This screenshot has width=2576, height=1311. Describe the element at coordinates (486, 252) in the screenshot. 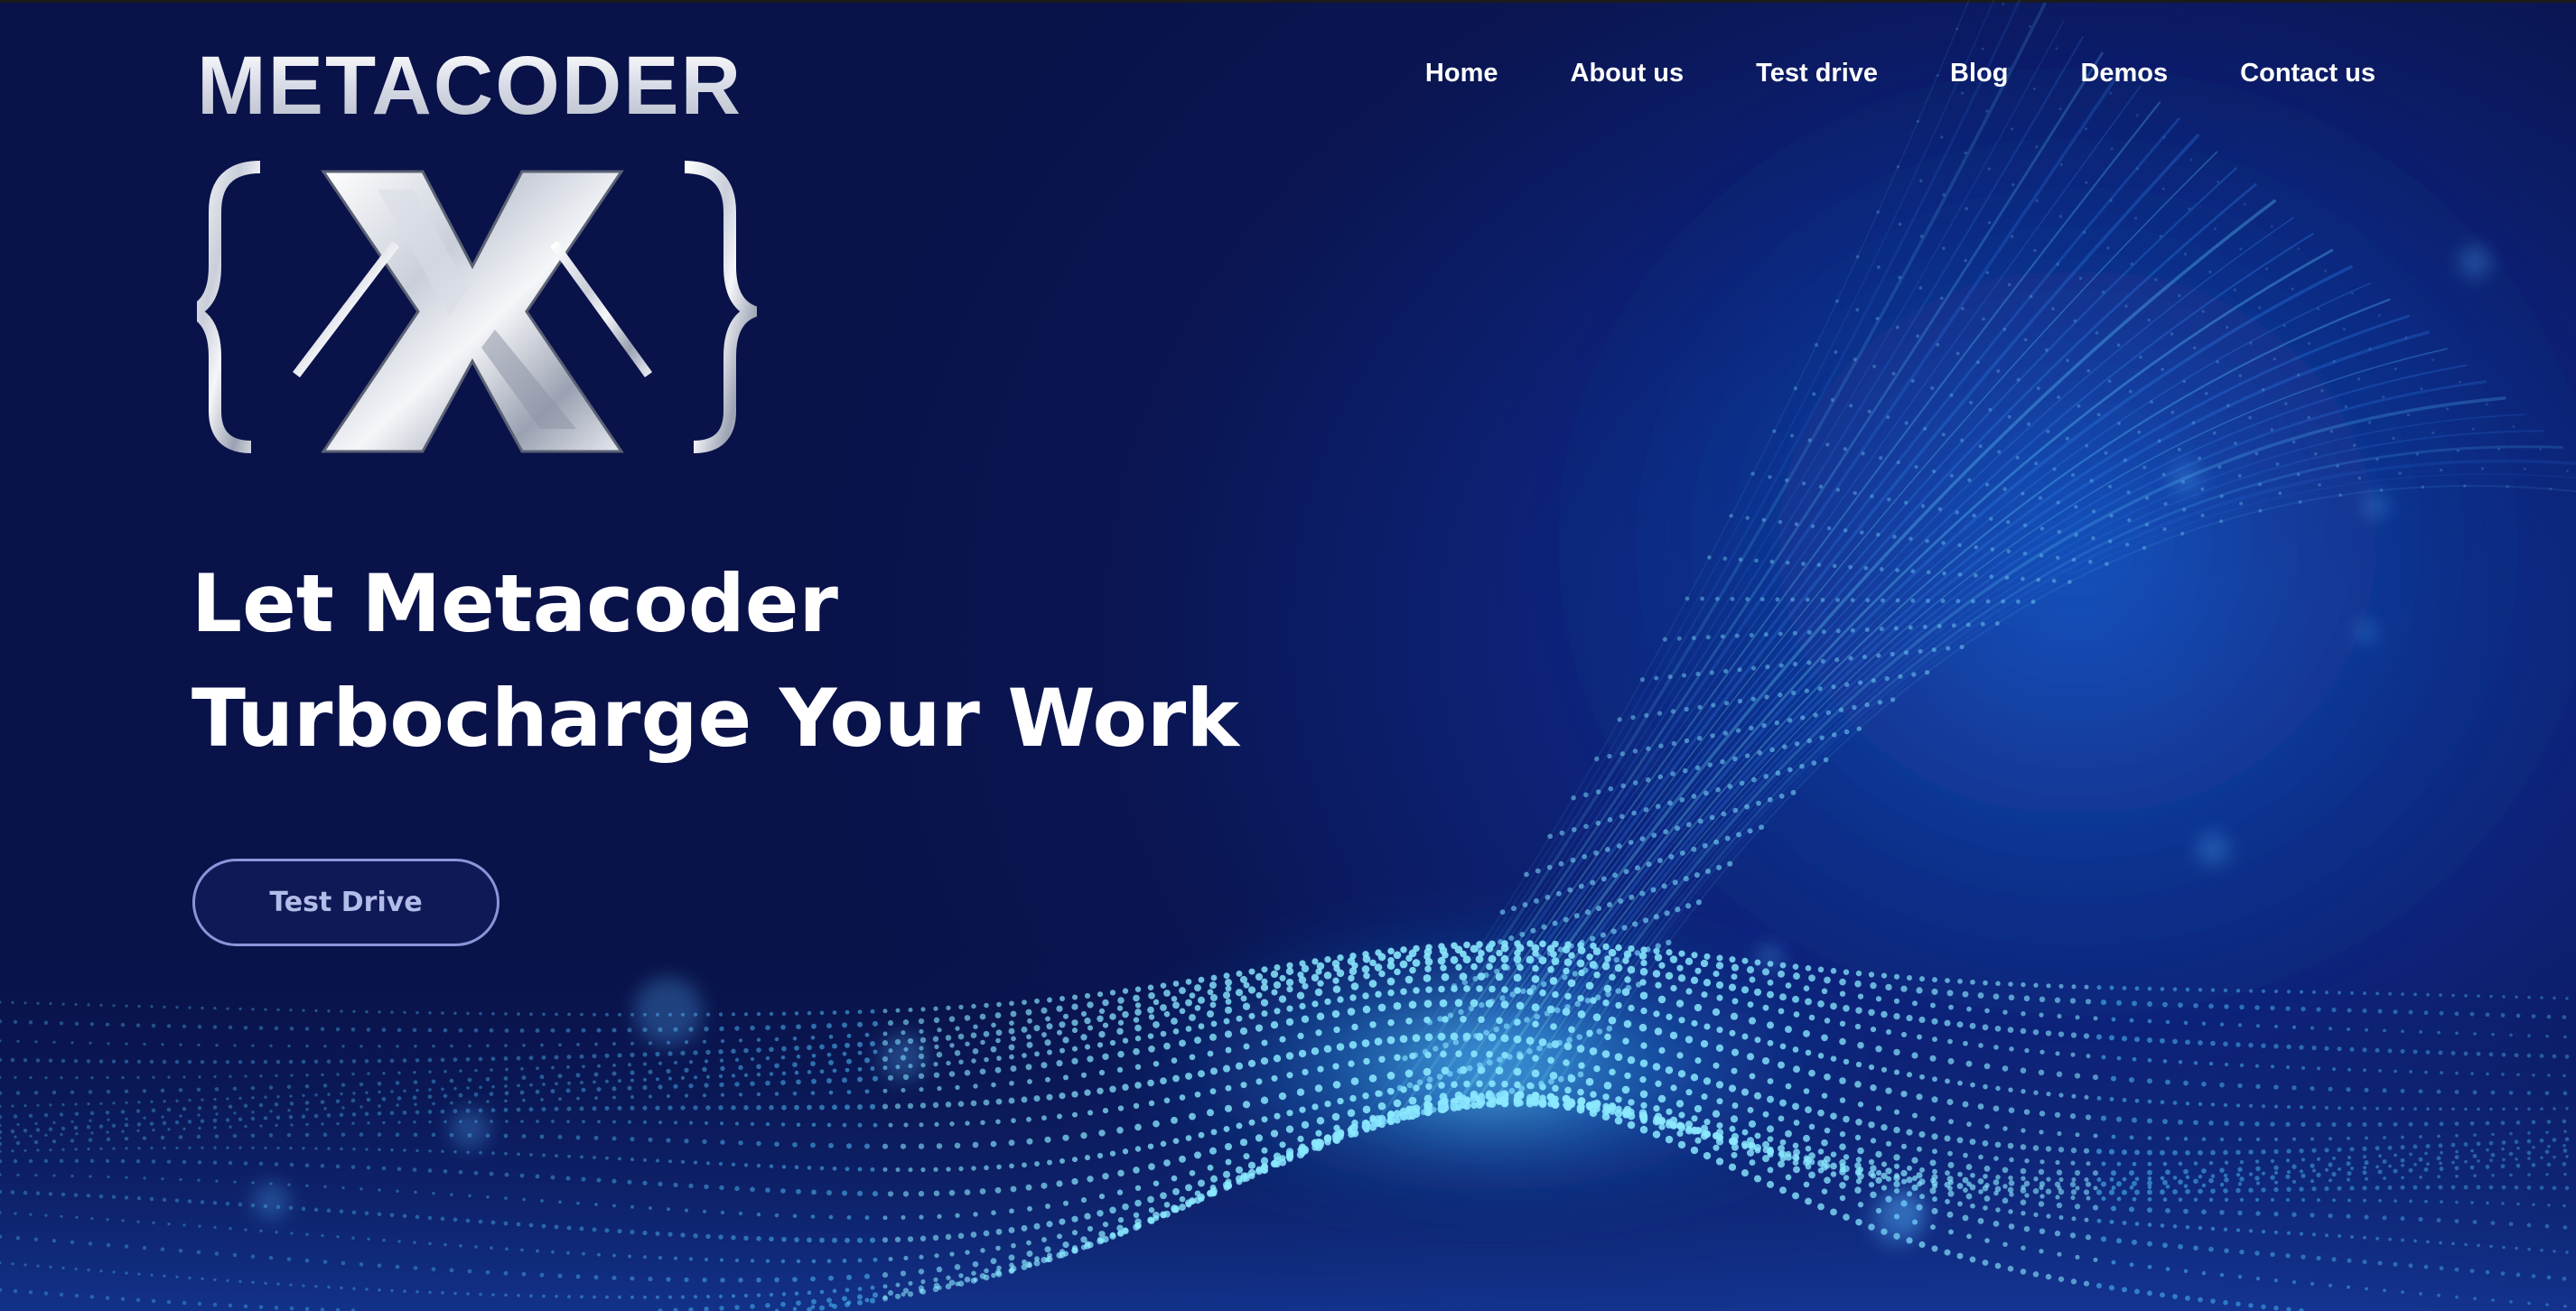

I see `metacoder-logo: METACODER` at that location.